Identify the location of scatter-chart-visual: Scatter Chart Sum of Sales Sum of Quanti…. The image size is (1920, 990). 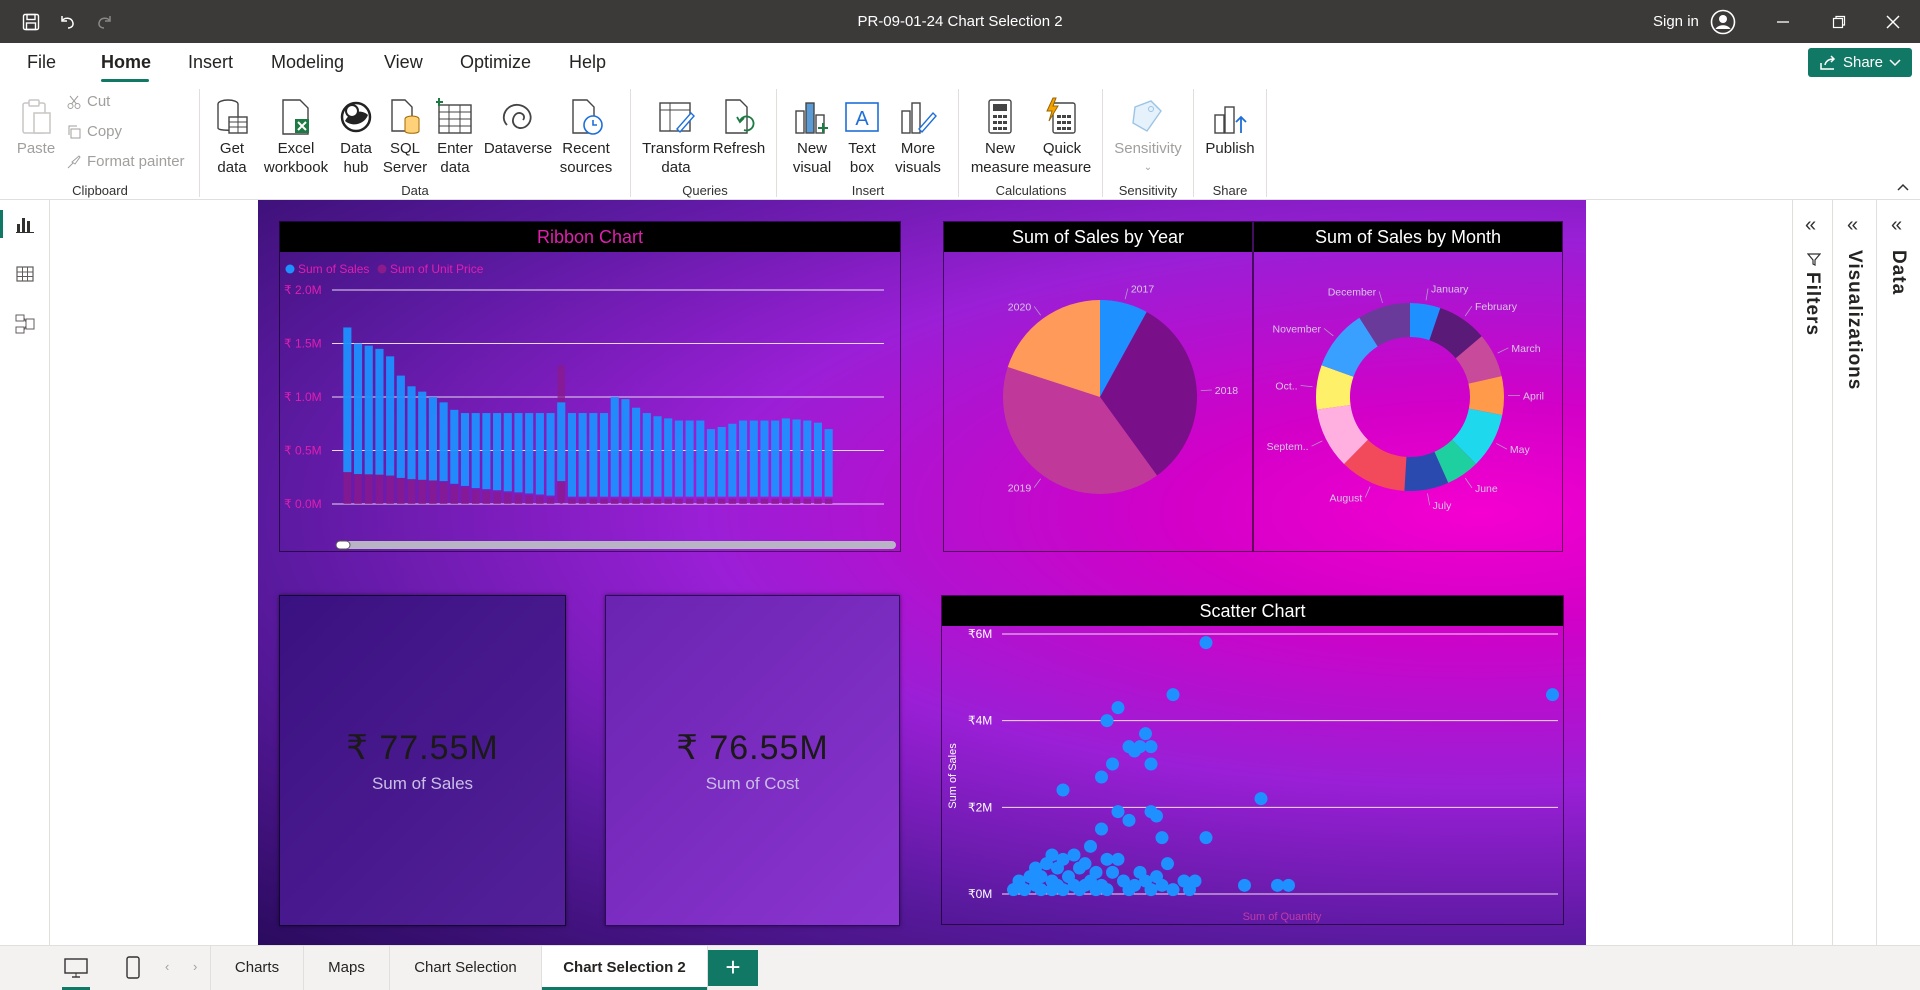
(1252, 760).